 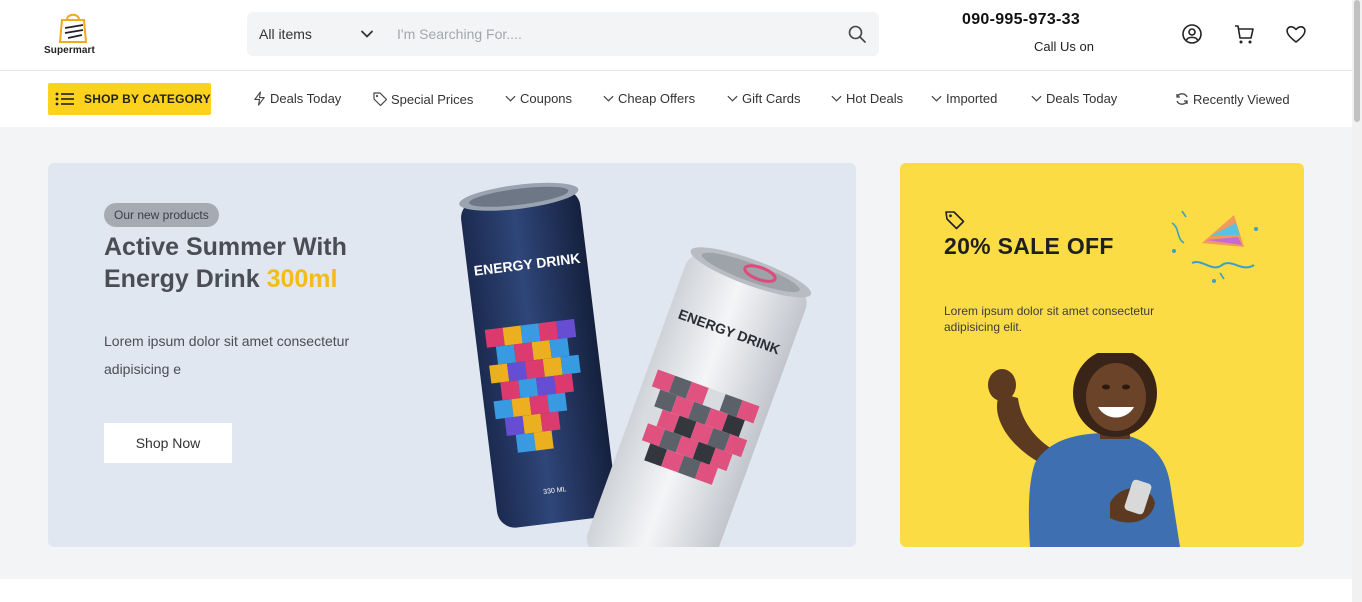 I want to click on nav-item-label: Gift Cards, so click(x=771, y=98).